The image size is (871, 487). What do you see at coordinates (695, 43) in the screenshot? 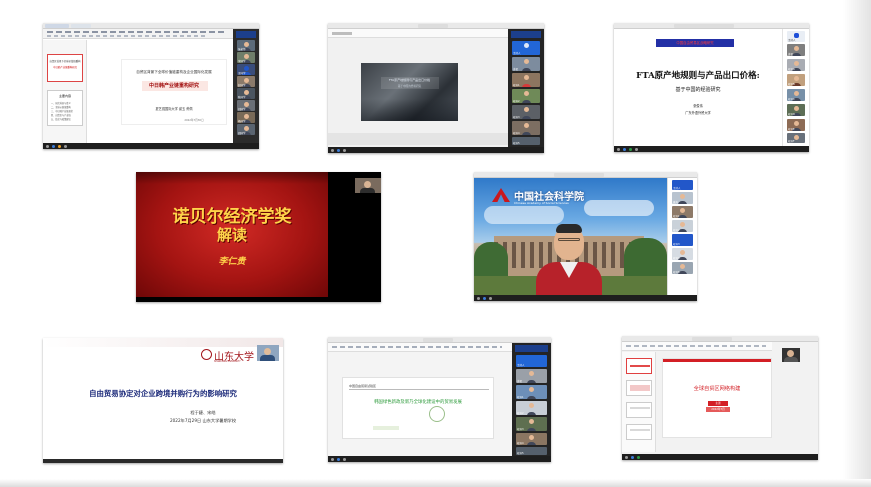
I see `slide-banner: 中国自由贸易区战略研究` at bounding box center [695, 43].